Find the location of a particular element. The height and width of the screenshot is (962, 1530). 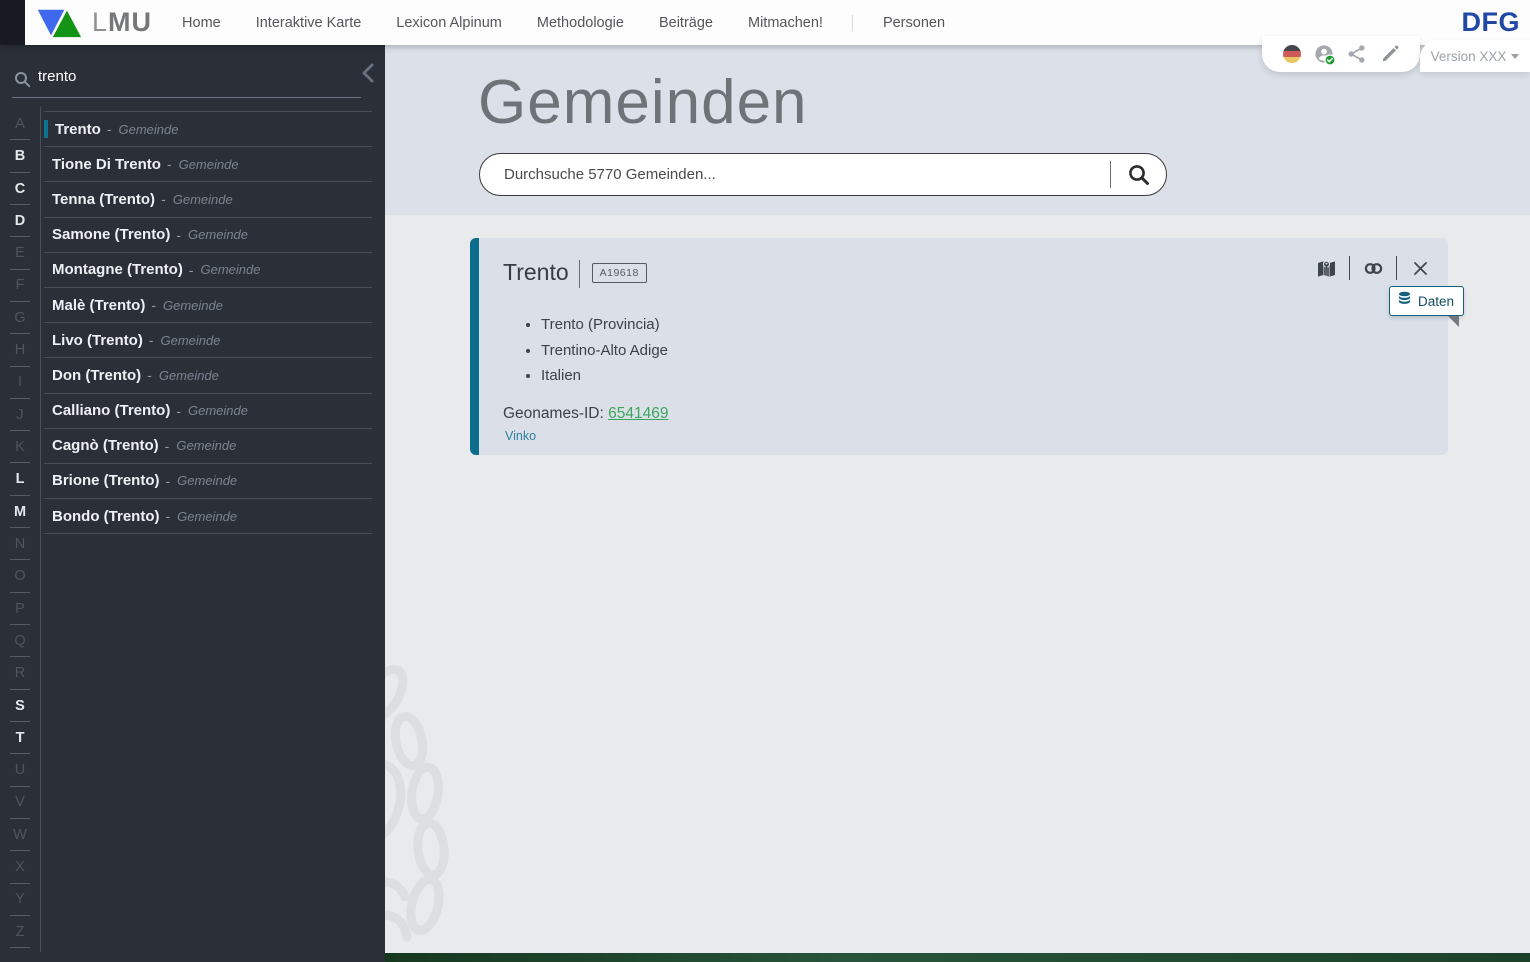

search-button is located at coordinates (1138, 174).